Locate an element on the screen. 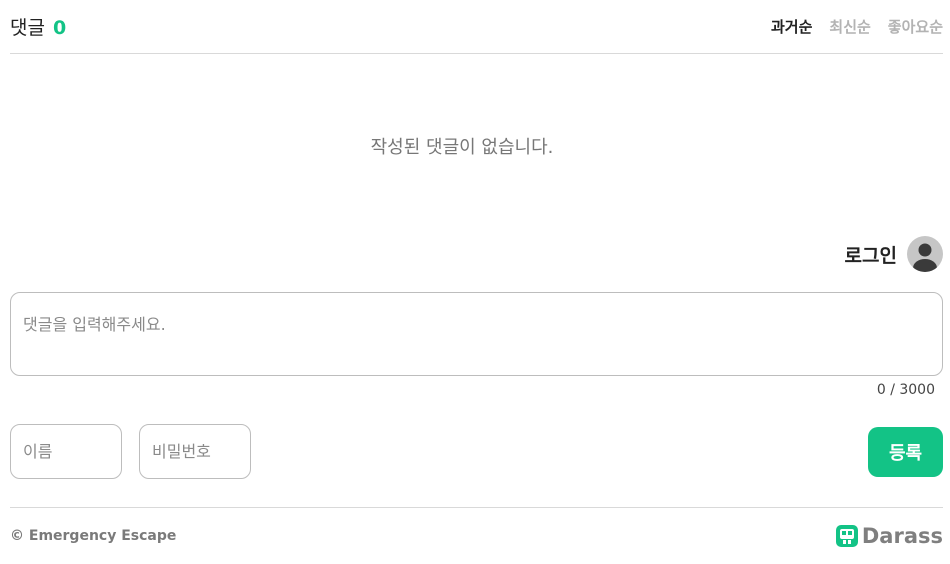 This screenshot has width=950, height=564. footer: © Emergency Escape Darass is located at coordinates (476, 535).